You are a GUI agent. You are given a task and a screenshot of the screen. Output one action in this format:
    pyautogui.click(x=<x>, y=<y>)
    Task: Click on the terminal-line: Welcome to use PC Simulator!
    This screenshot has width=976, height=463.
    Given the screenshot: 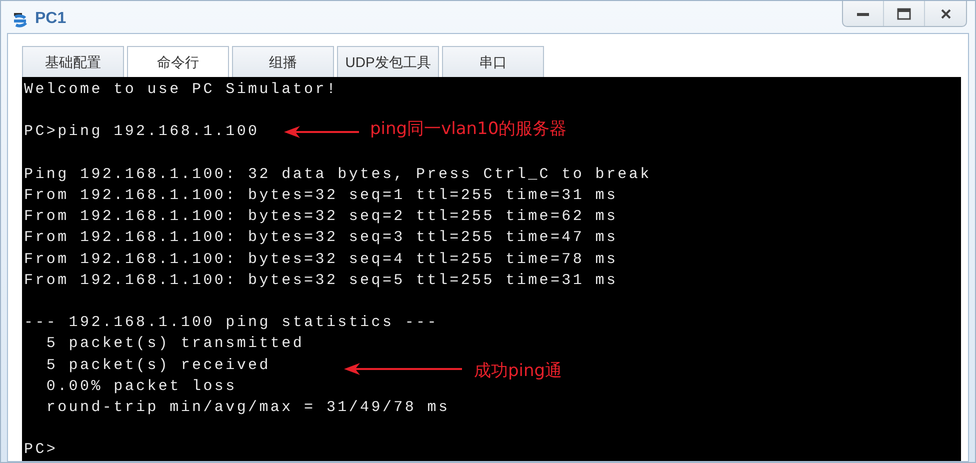 What is the action you would take?
    pyautogui.click(x=181, y=90)
    